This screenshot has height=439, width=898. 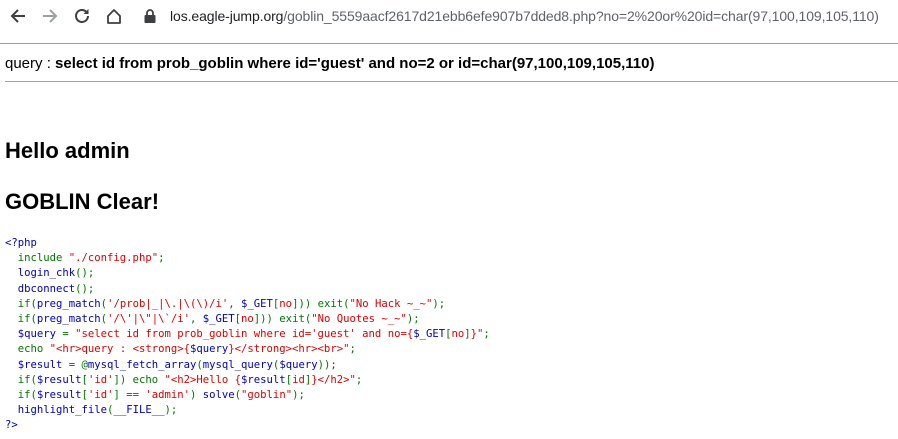 I want to click on code-token: '/prob|_|\.|\(\)/i', so click(x=168, y=303).